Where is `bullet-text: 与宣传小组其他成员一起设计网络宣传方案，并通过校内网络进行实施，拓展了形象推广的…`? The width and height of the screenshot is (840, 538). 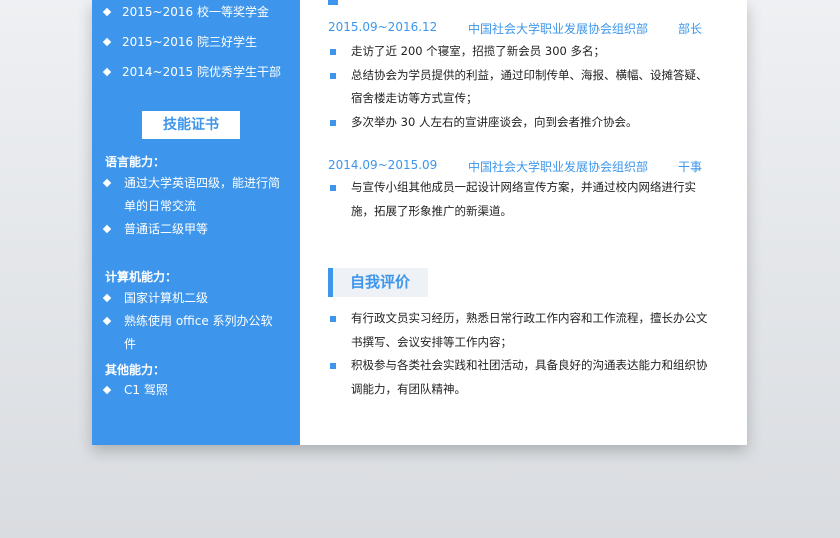 bullet-text: 与宣传小组其他成员一起设计网络宣传方案，并通过校内网络进行实施，拓展了形象推广的… is located at coordinates (523, 199).